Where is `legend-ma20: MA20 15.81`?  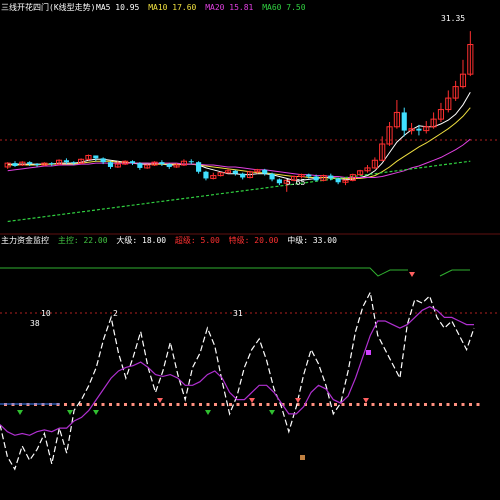
legend-ma20: MA20 15.81 is located at coordinates (229, 7).